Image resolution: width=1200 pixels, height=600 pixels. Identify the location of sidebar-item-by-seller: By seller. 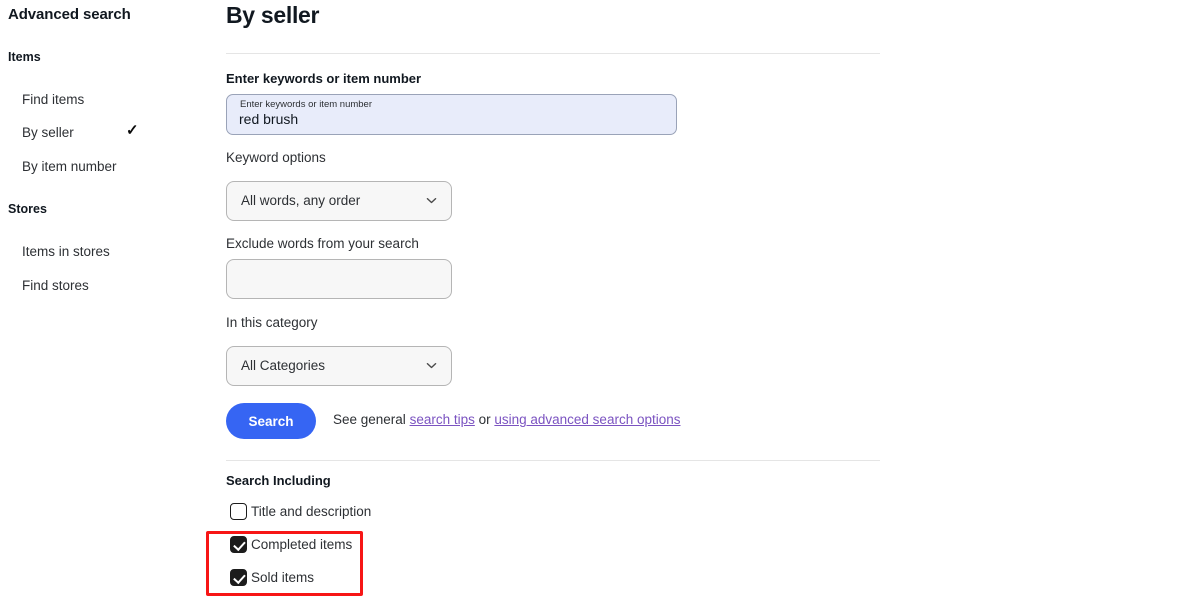
(48, 132).